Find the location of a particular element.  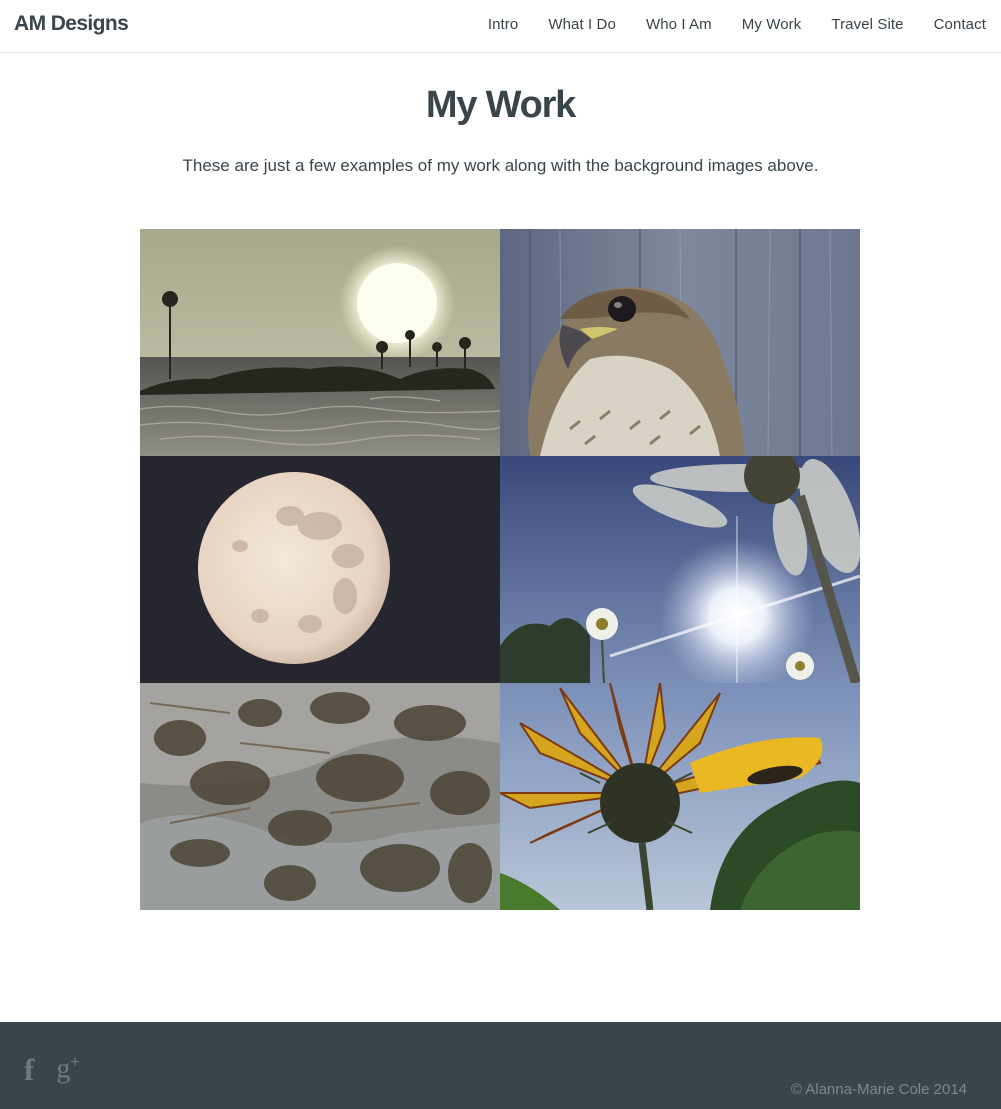

gallery-image-sunset is located at coordinates (320, 342).